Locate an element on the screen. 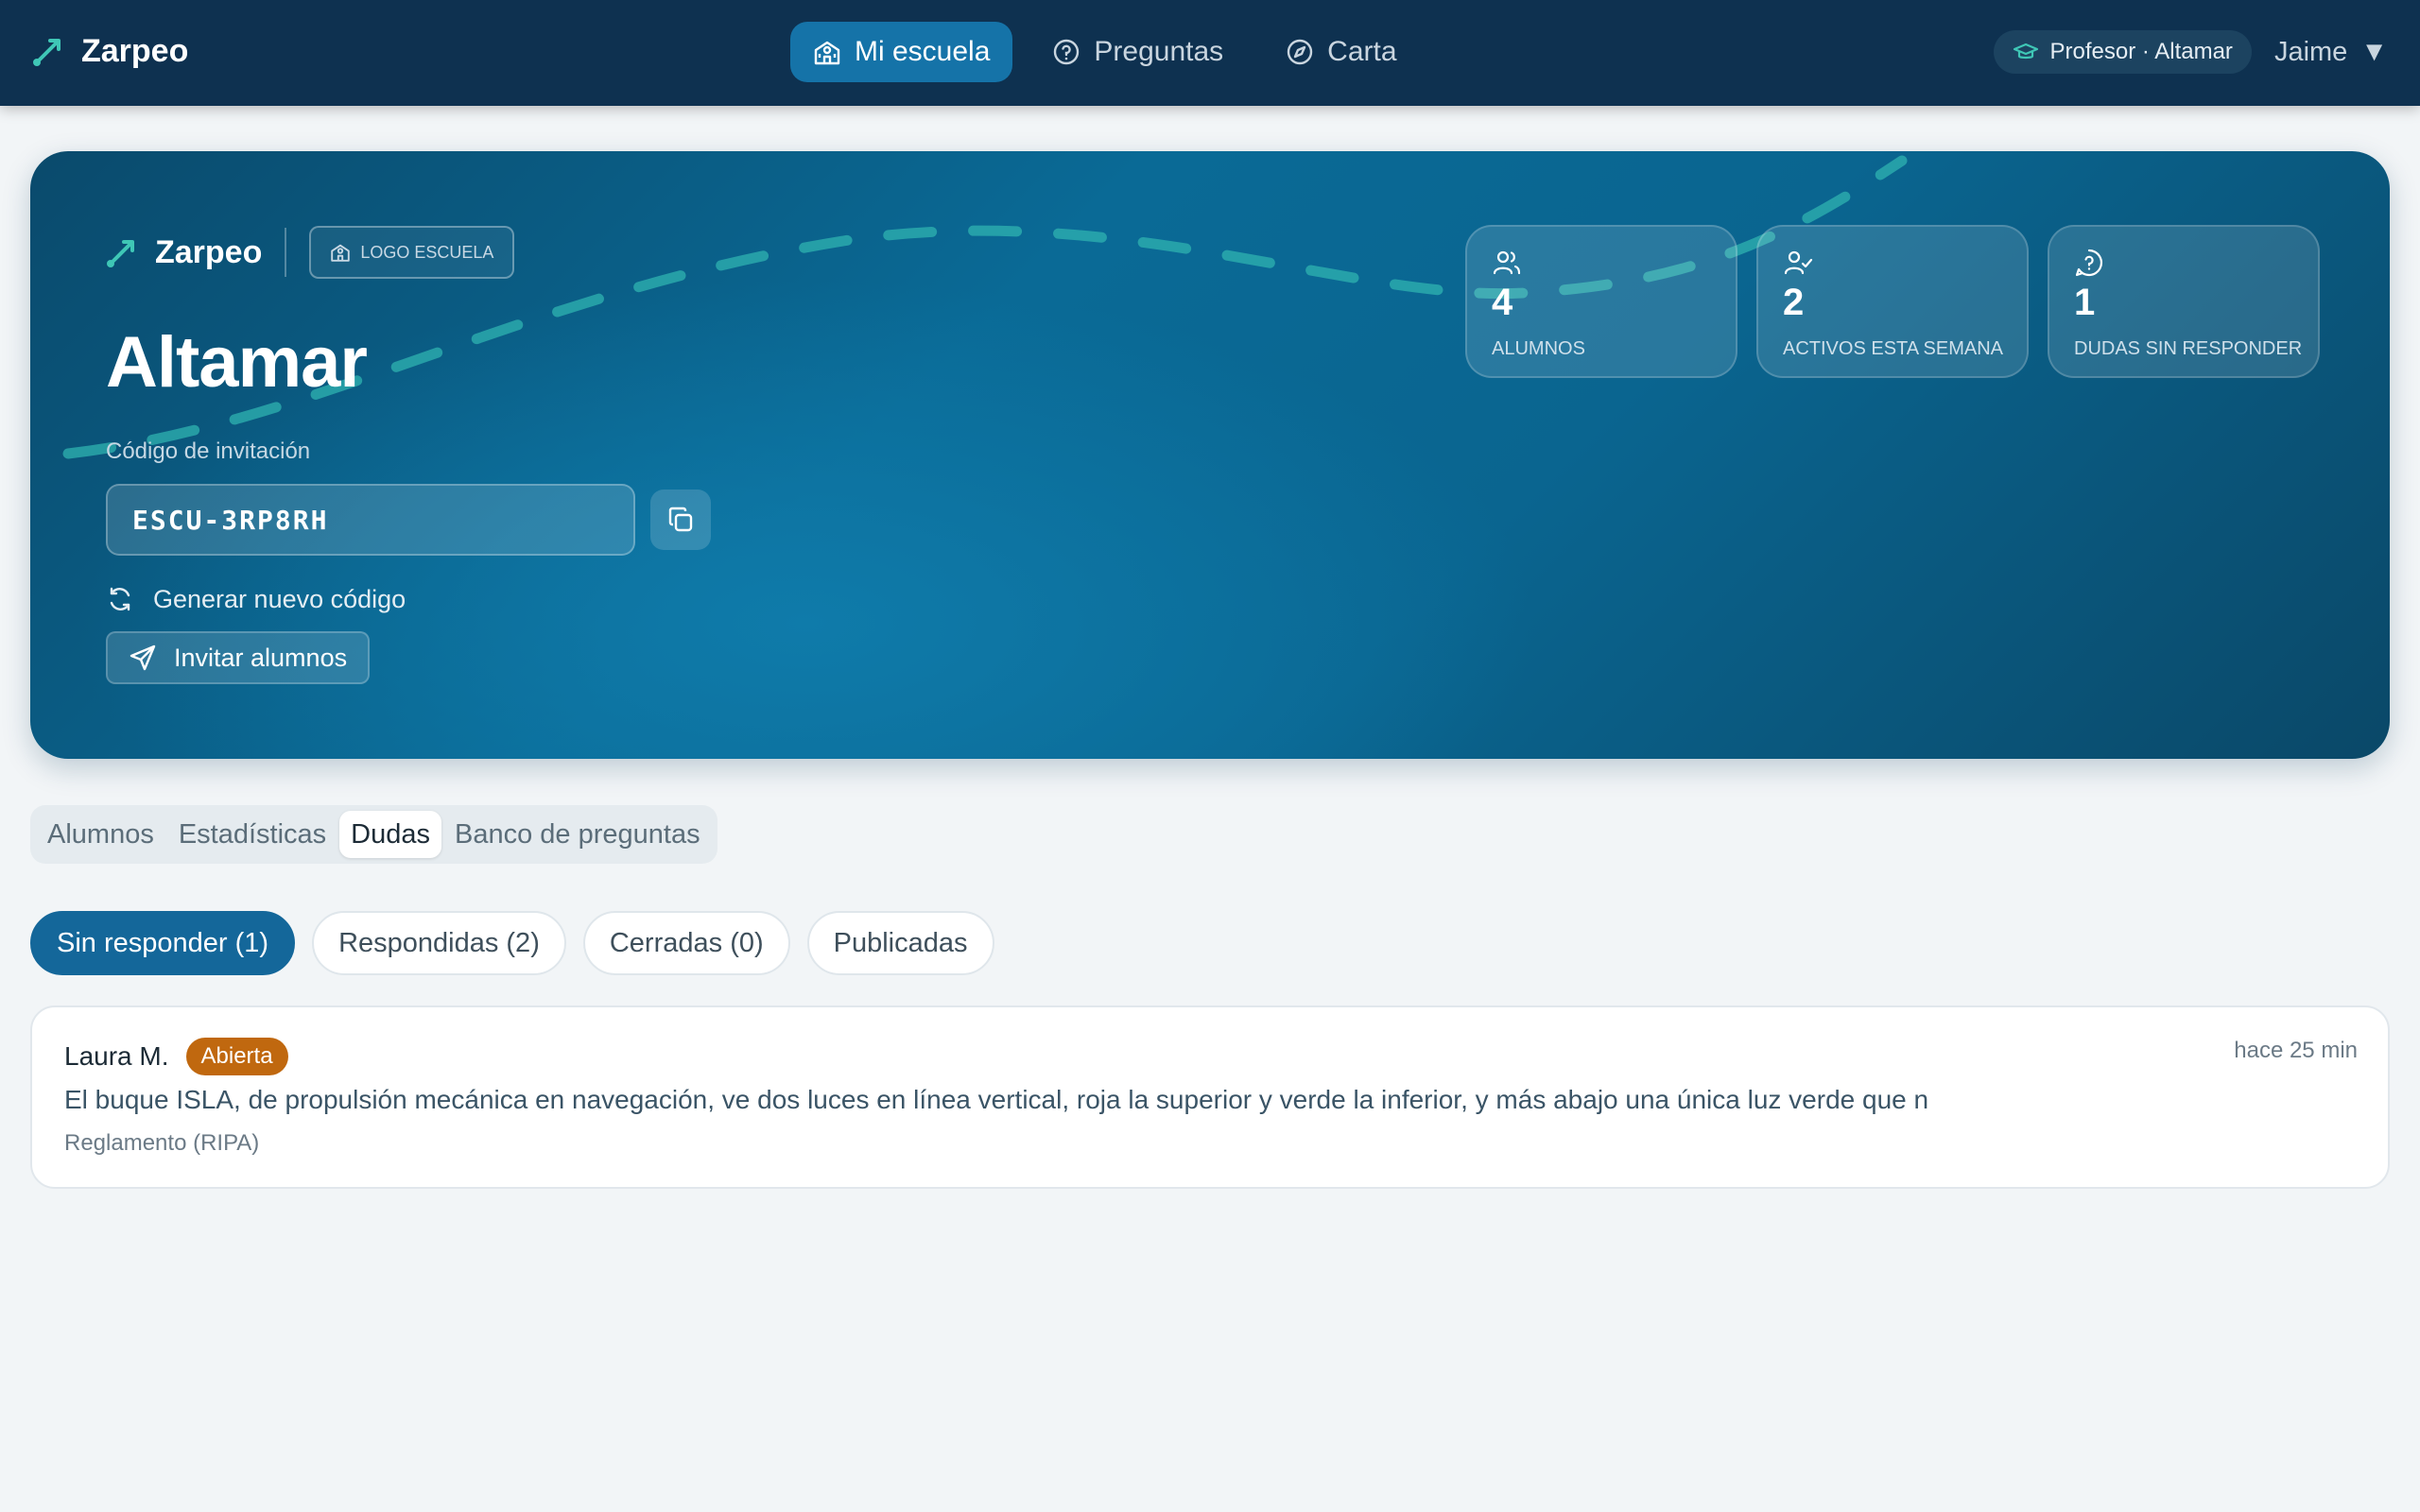 The height and width of the screenshot is (1512, 2420). question-category: Reglamento (RIPA) is located at coordinates (162, 1143).